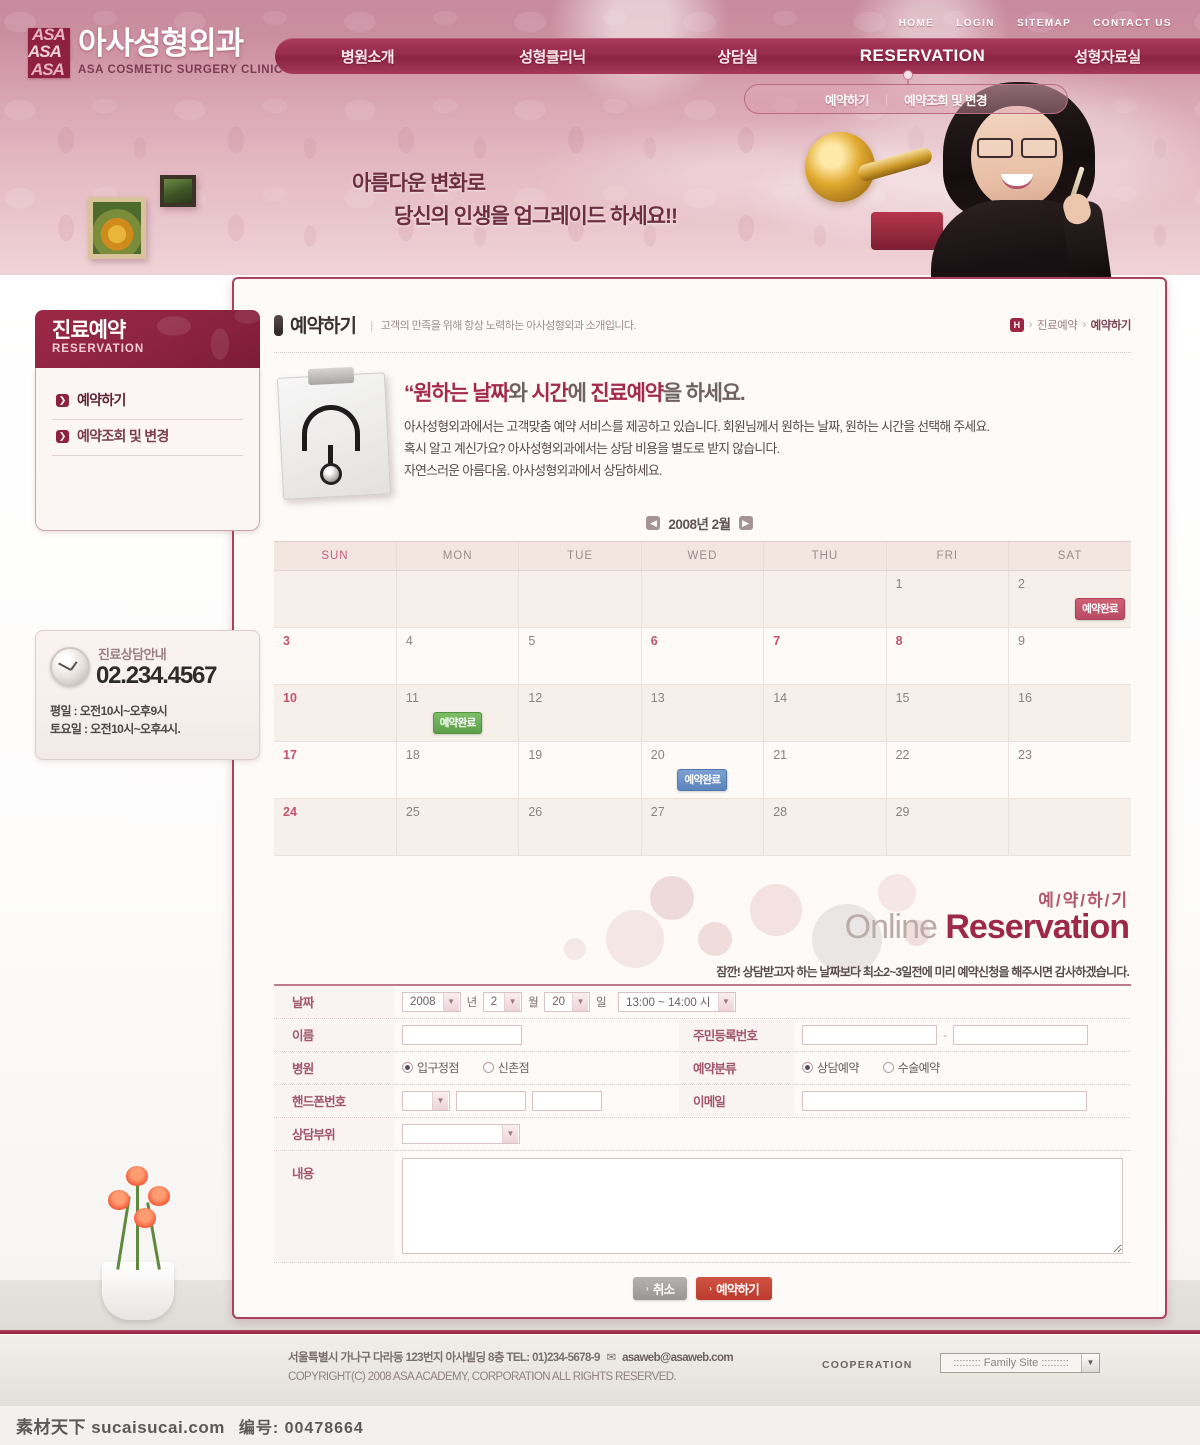 Image resolution: width=1200 pixels, height=1445 pixels. I want to click on calendar-day-cell: 4, so click(458, 656).